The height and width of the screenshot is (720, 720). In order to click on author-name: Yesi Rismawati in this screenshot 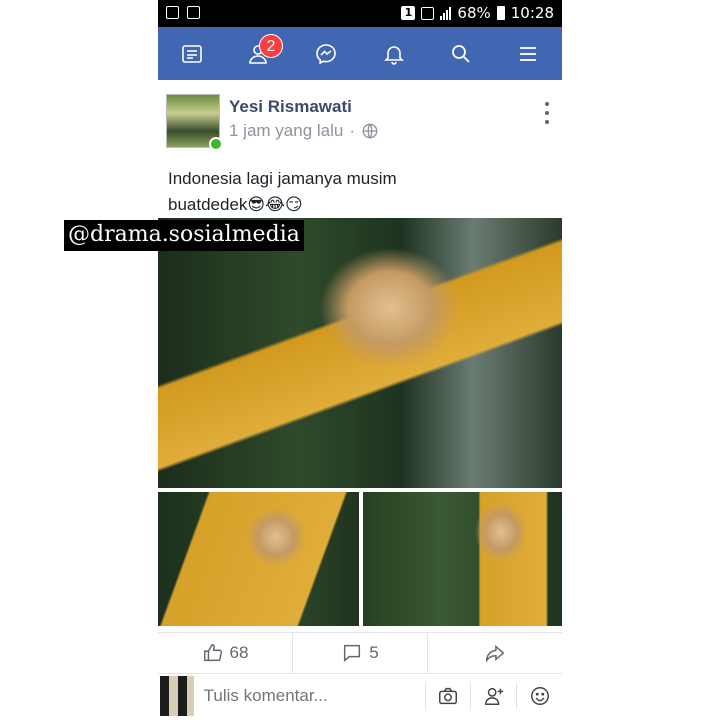, I will do `click(290, 107)`.